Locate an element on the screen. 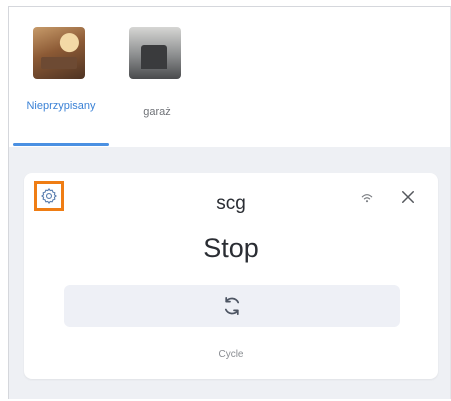 The width and height of the screenshot is (451, 401). tab-nieprzypisany: Nieprzypisany is located at coordinates (61, 77).